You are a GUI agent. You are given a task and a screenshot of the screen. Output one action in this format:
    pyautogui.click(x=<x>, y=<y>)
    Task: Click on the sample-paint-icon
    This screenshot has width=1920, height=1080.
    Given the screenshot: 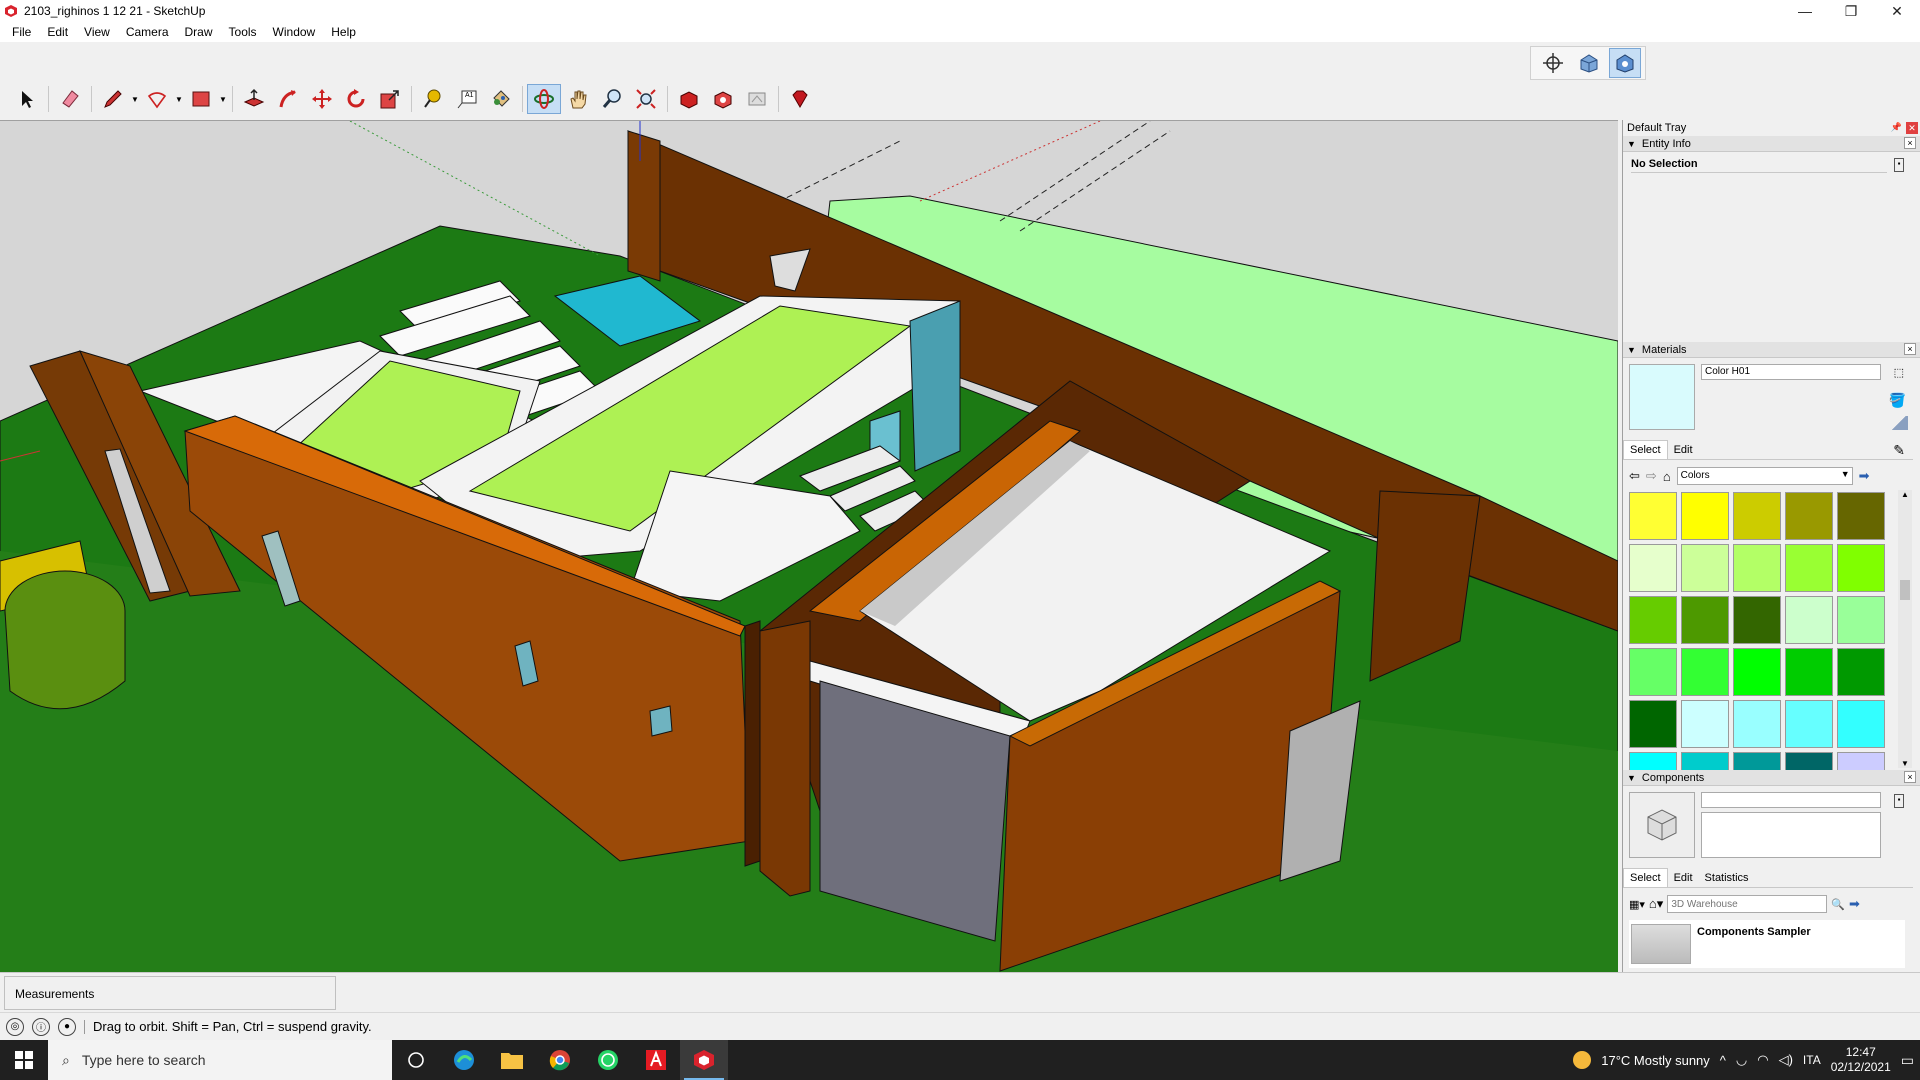 What is the action you would take?
    pyautogui.click(x=1899, y=423)
    